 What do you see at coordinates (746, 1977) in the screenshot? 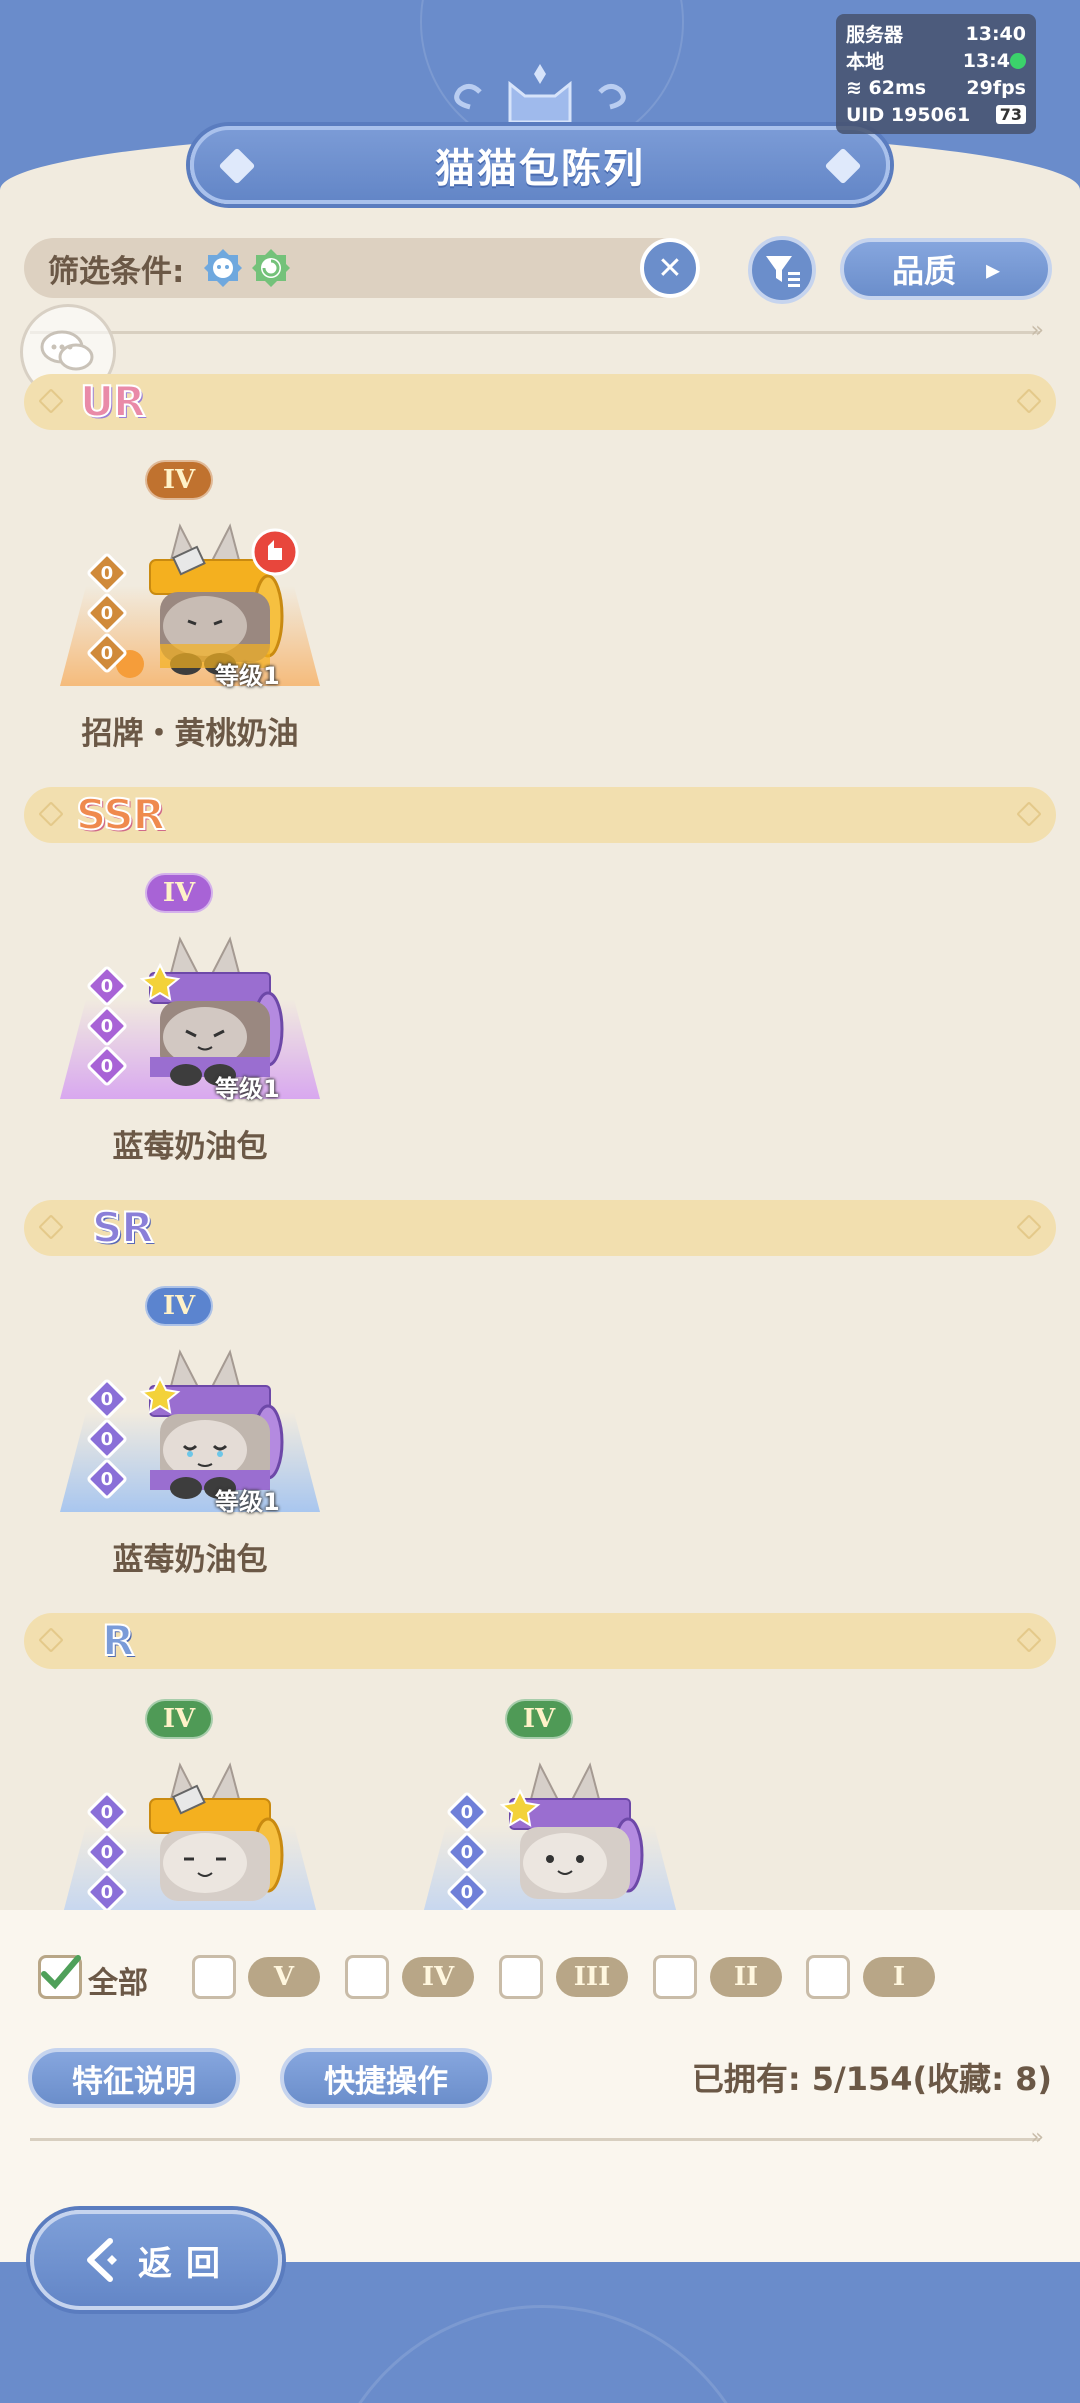
I see `grade-pill: II` at bounding box center [746, 1977].